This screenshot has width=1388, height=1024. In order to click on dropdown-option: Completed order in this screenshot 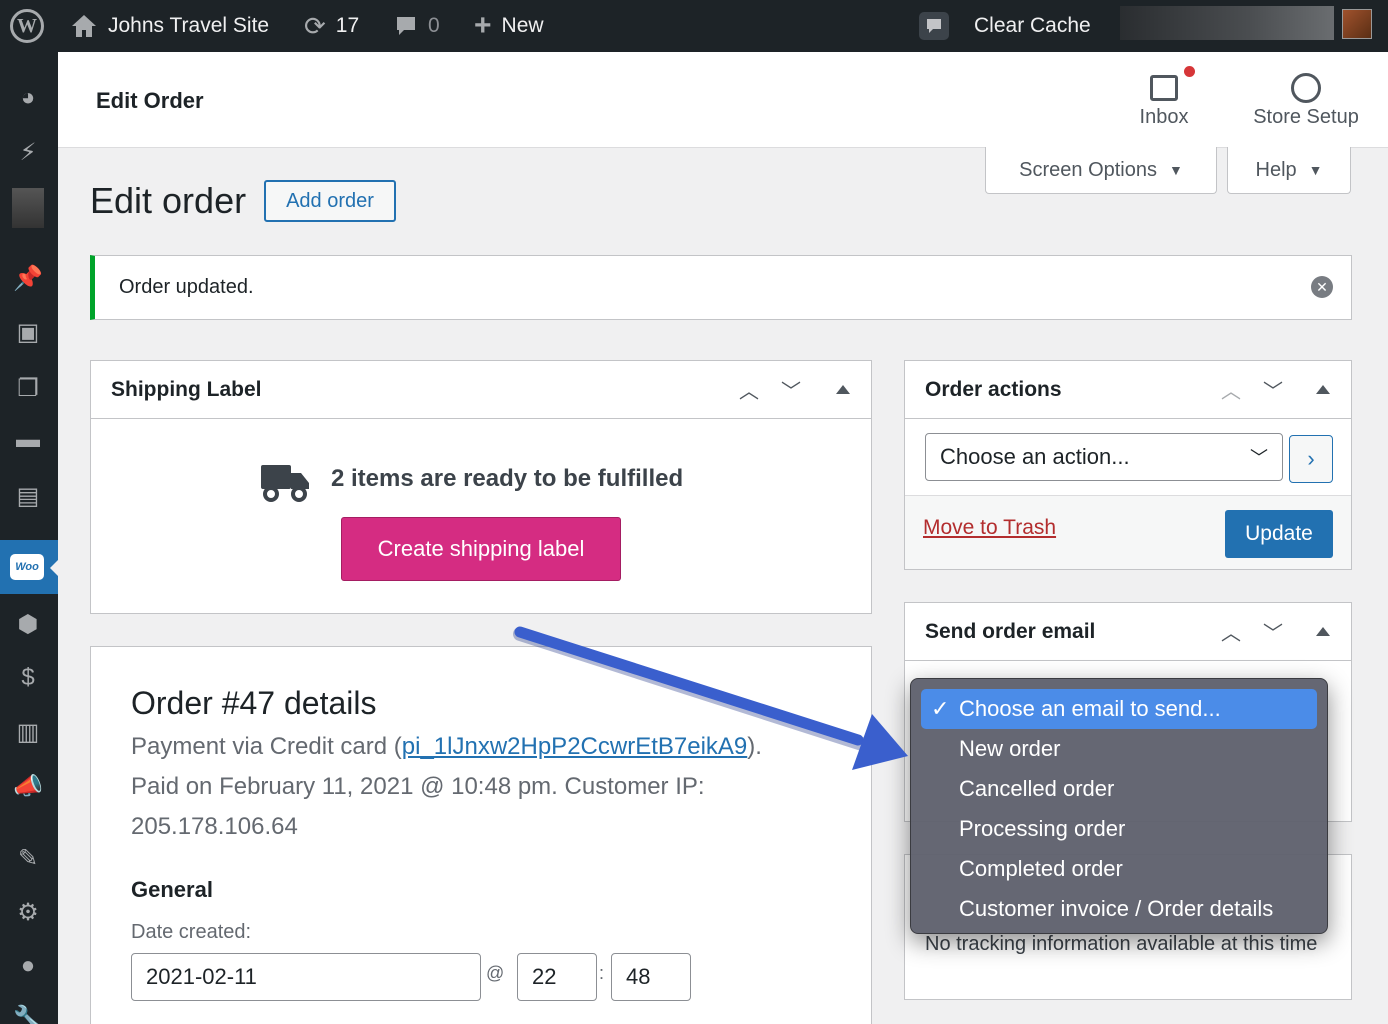, I will do `click(1119, 869)`.